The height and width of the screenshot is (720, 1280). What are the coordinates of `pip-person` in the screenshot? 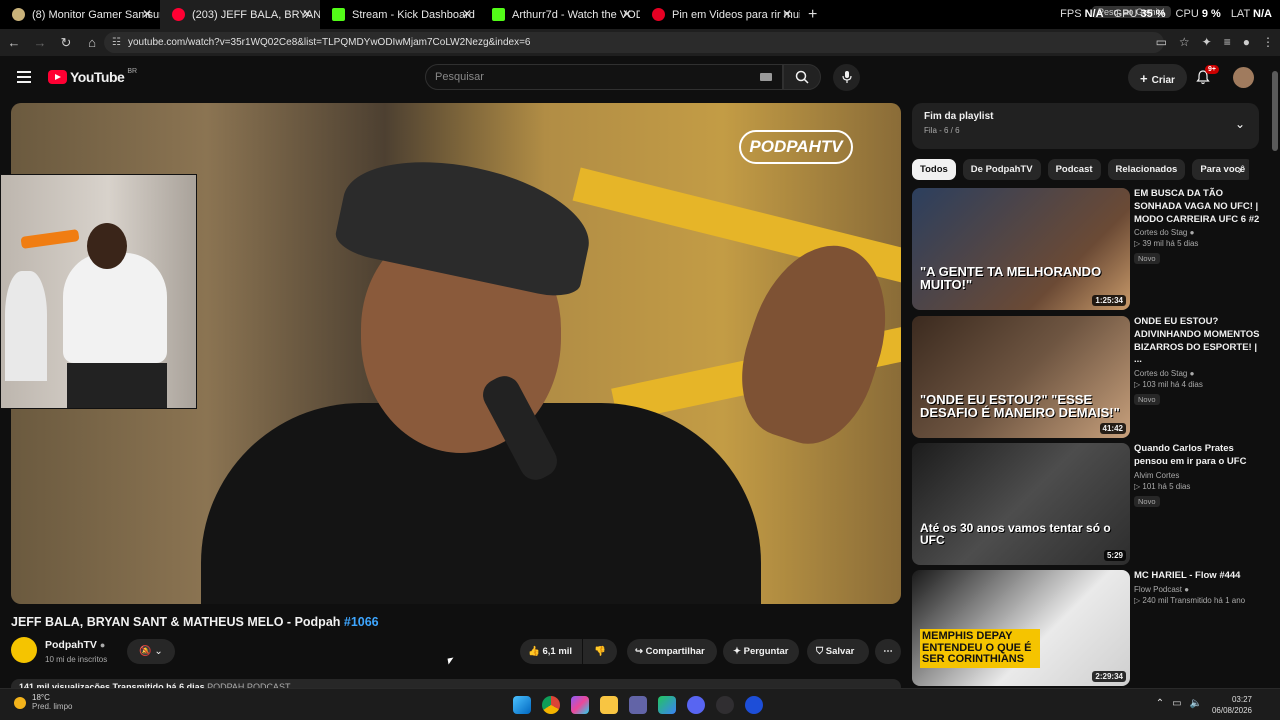 It's located at (115, 308).